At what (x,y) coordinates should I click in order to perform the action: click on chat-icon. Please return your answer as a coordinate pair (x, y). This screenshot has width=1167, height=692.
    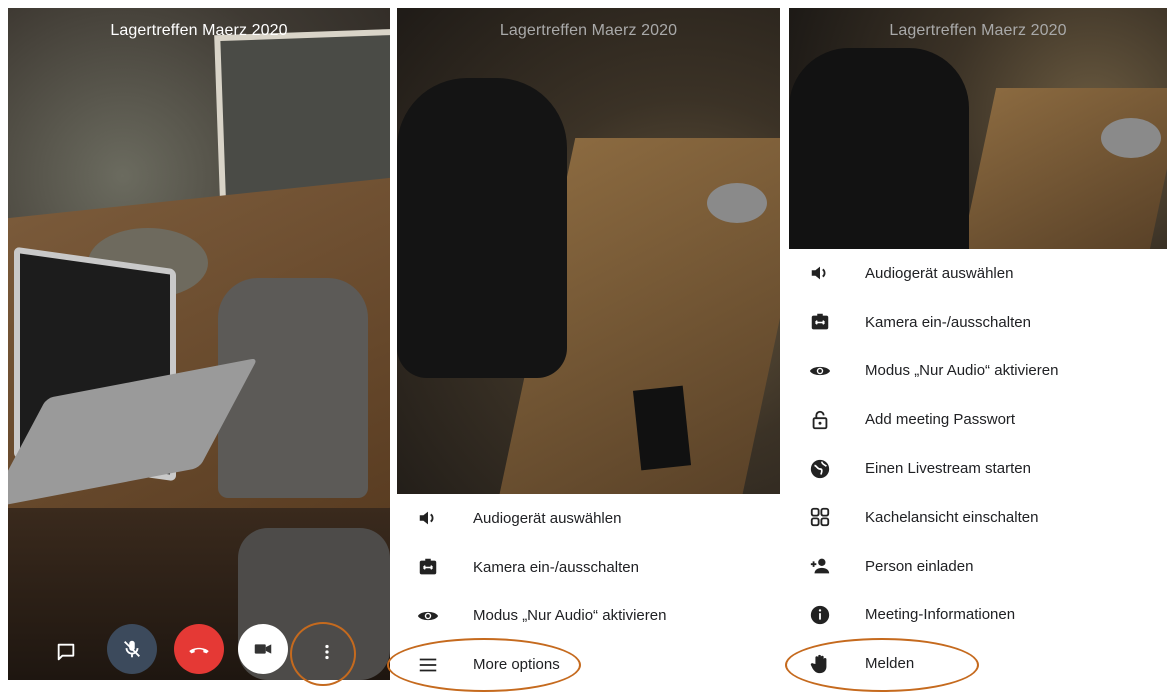
    Looking at the image, I should click on (66, 652).